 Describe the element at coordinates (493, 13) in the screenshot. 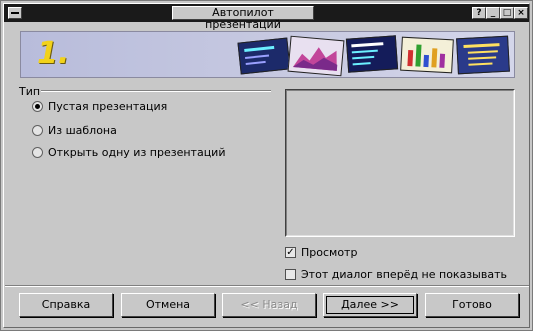

I see `minimize-icon: _` at that location.